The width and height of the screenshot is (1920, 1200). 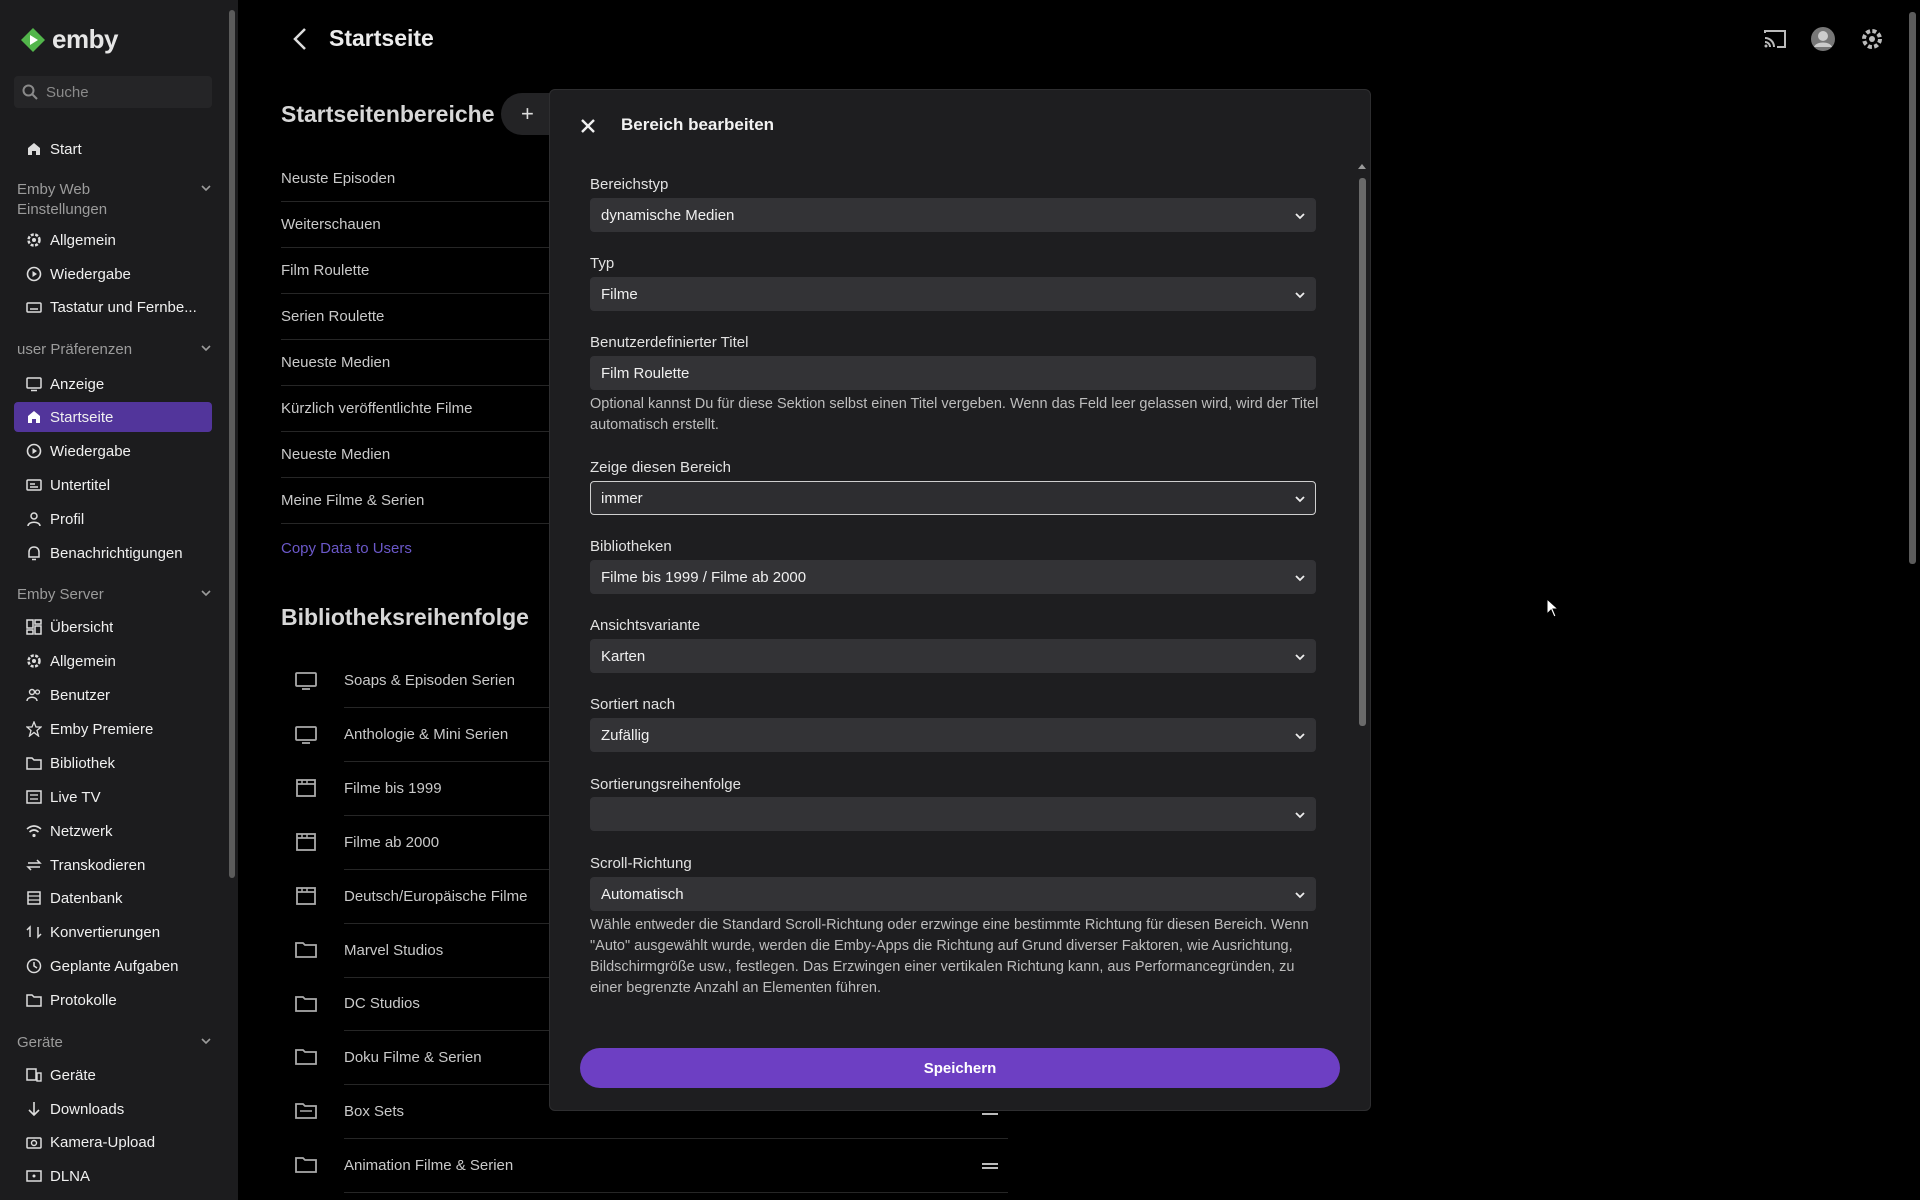 I want to click on sidebar-item-label: Datenbank, so click(x=86, y=898).